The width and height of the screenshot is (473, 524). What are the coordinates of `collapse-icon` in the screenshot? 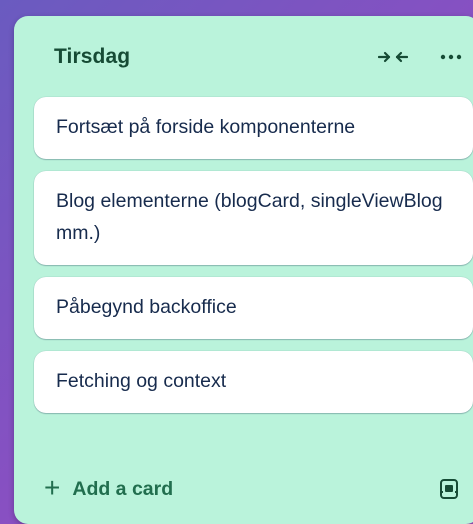 It's located at (393, 57).